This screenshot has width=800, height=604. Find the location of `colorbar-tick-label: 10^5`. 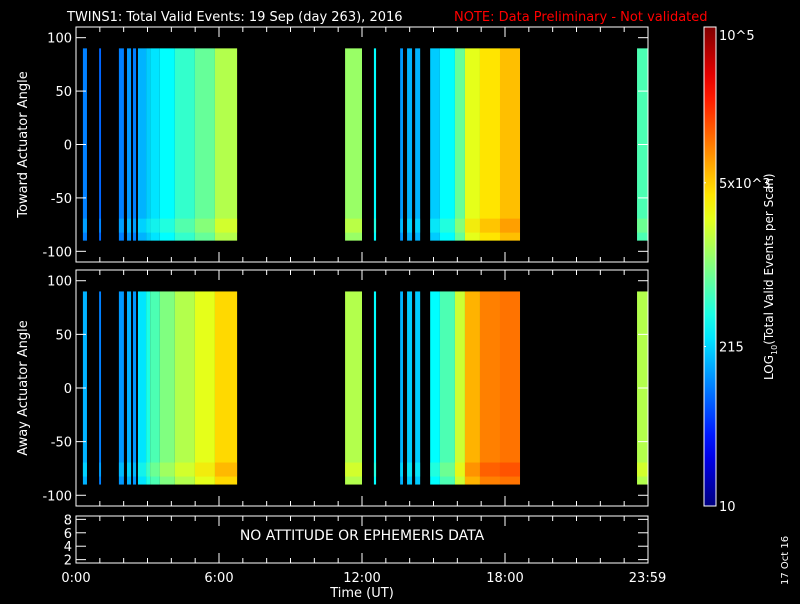

colorbar-tick-label: 10^5 is located at coordinates (737, 36).